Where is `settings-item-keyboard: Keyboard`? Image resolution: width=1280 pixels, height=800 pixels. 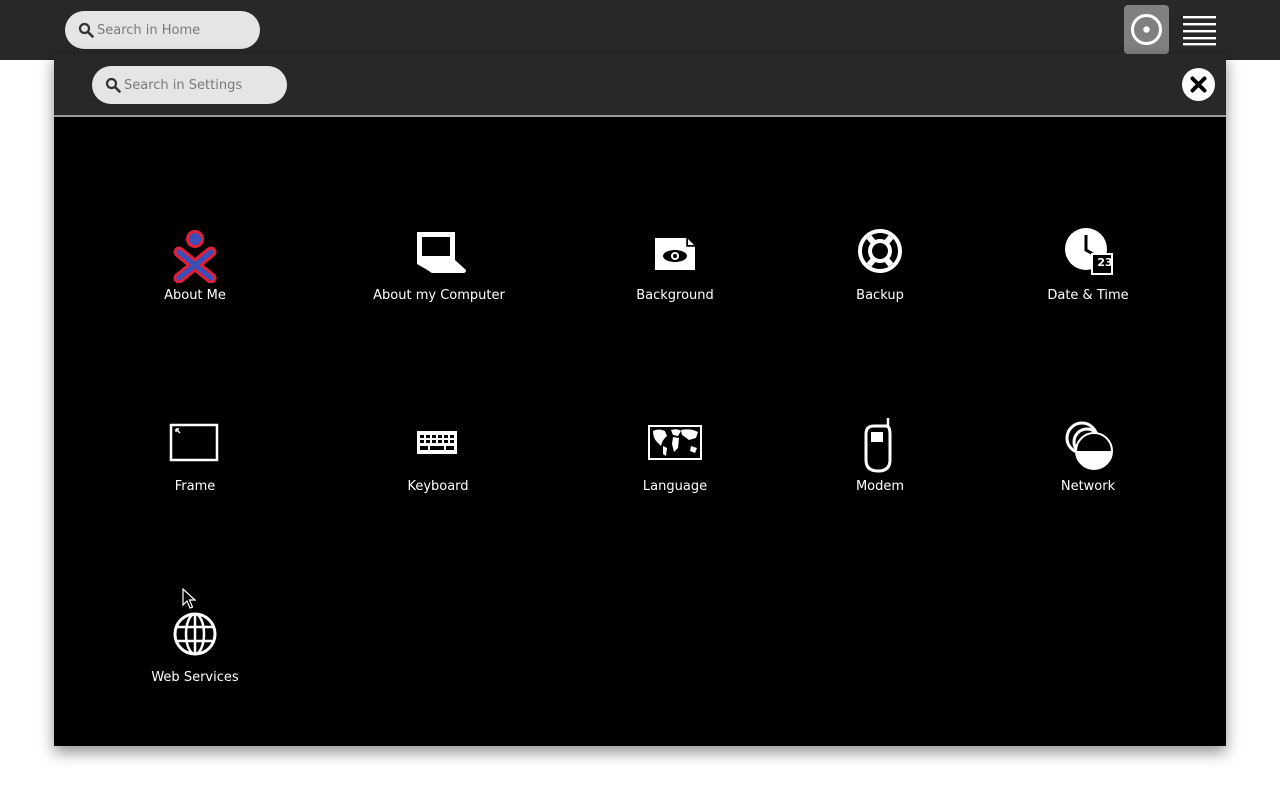 settings-item-keyboard: Keyboard is located at coordinates (438, 468).